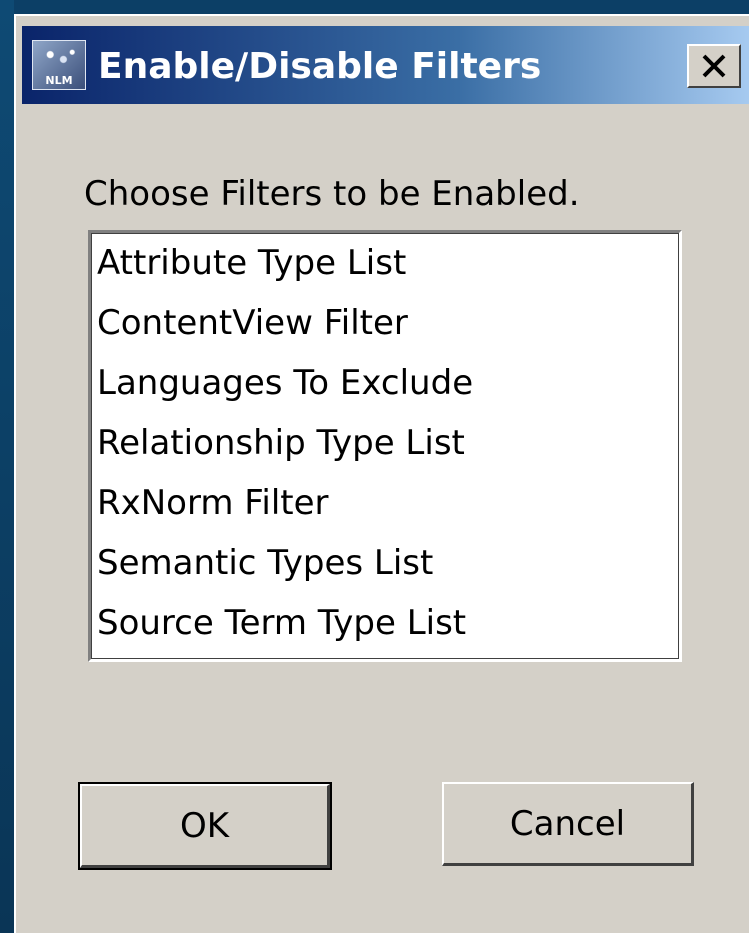  Describe the element at coordinates (385, 503) in the screenshot. I see `list-item-rxnorm-filter: RxNorm Filter` at that location.